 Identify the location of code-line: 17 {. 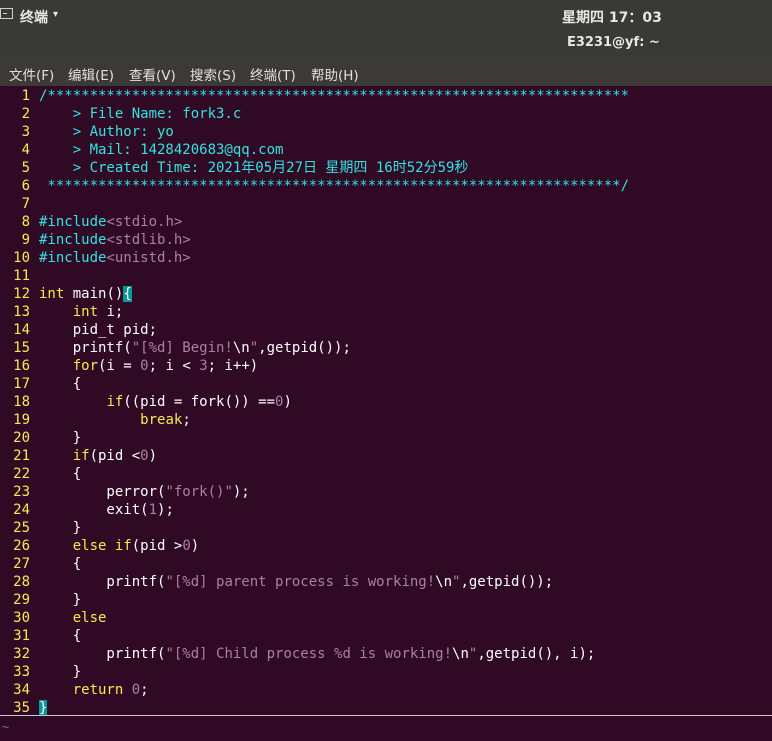
(40, 384).